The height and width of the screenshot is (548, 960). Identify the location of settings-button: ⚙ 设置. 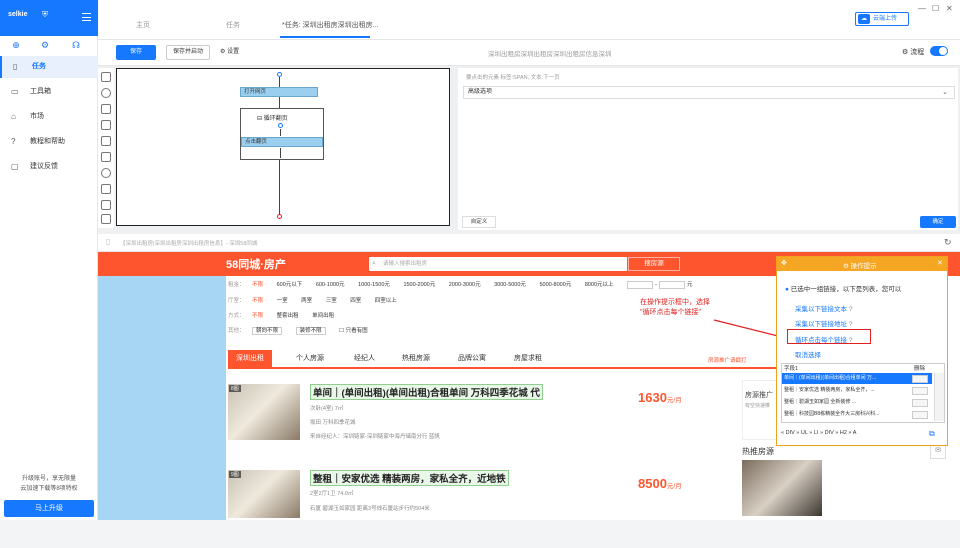
(235, 52).